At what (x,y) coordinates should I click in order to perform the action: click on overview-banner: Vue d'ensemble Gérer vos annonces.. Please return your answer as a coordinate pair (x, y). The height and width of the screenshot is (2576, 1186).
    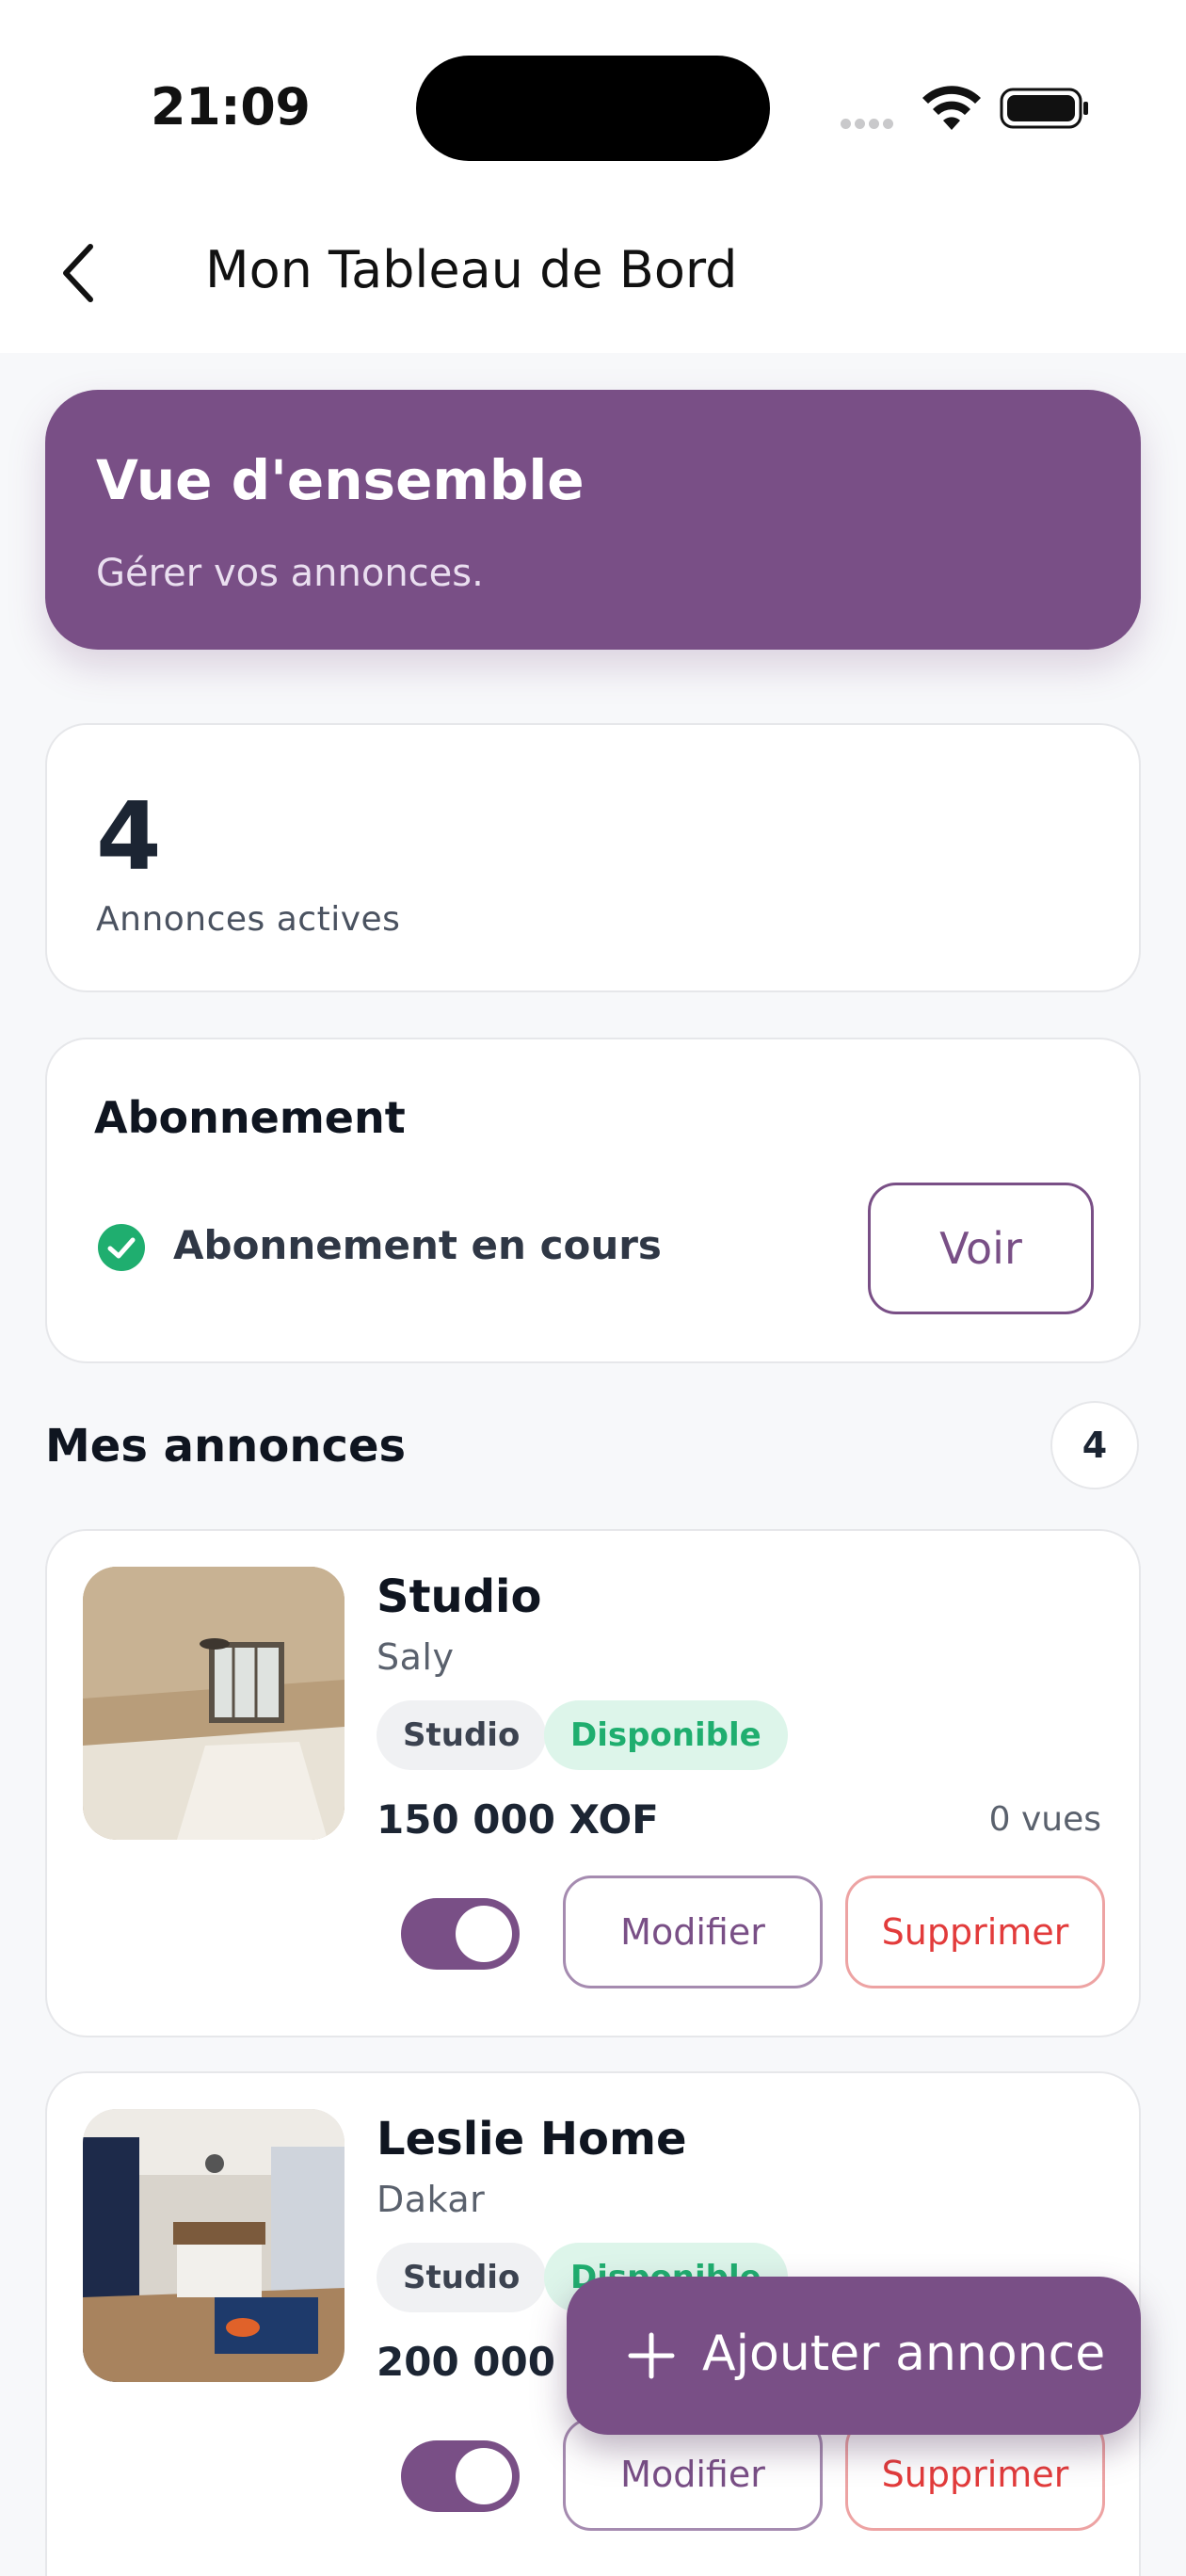
    Looking at the image, I should click on (593, 520).